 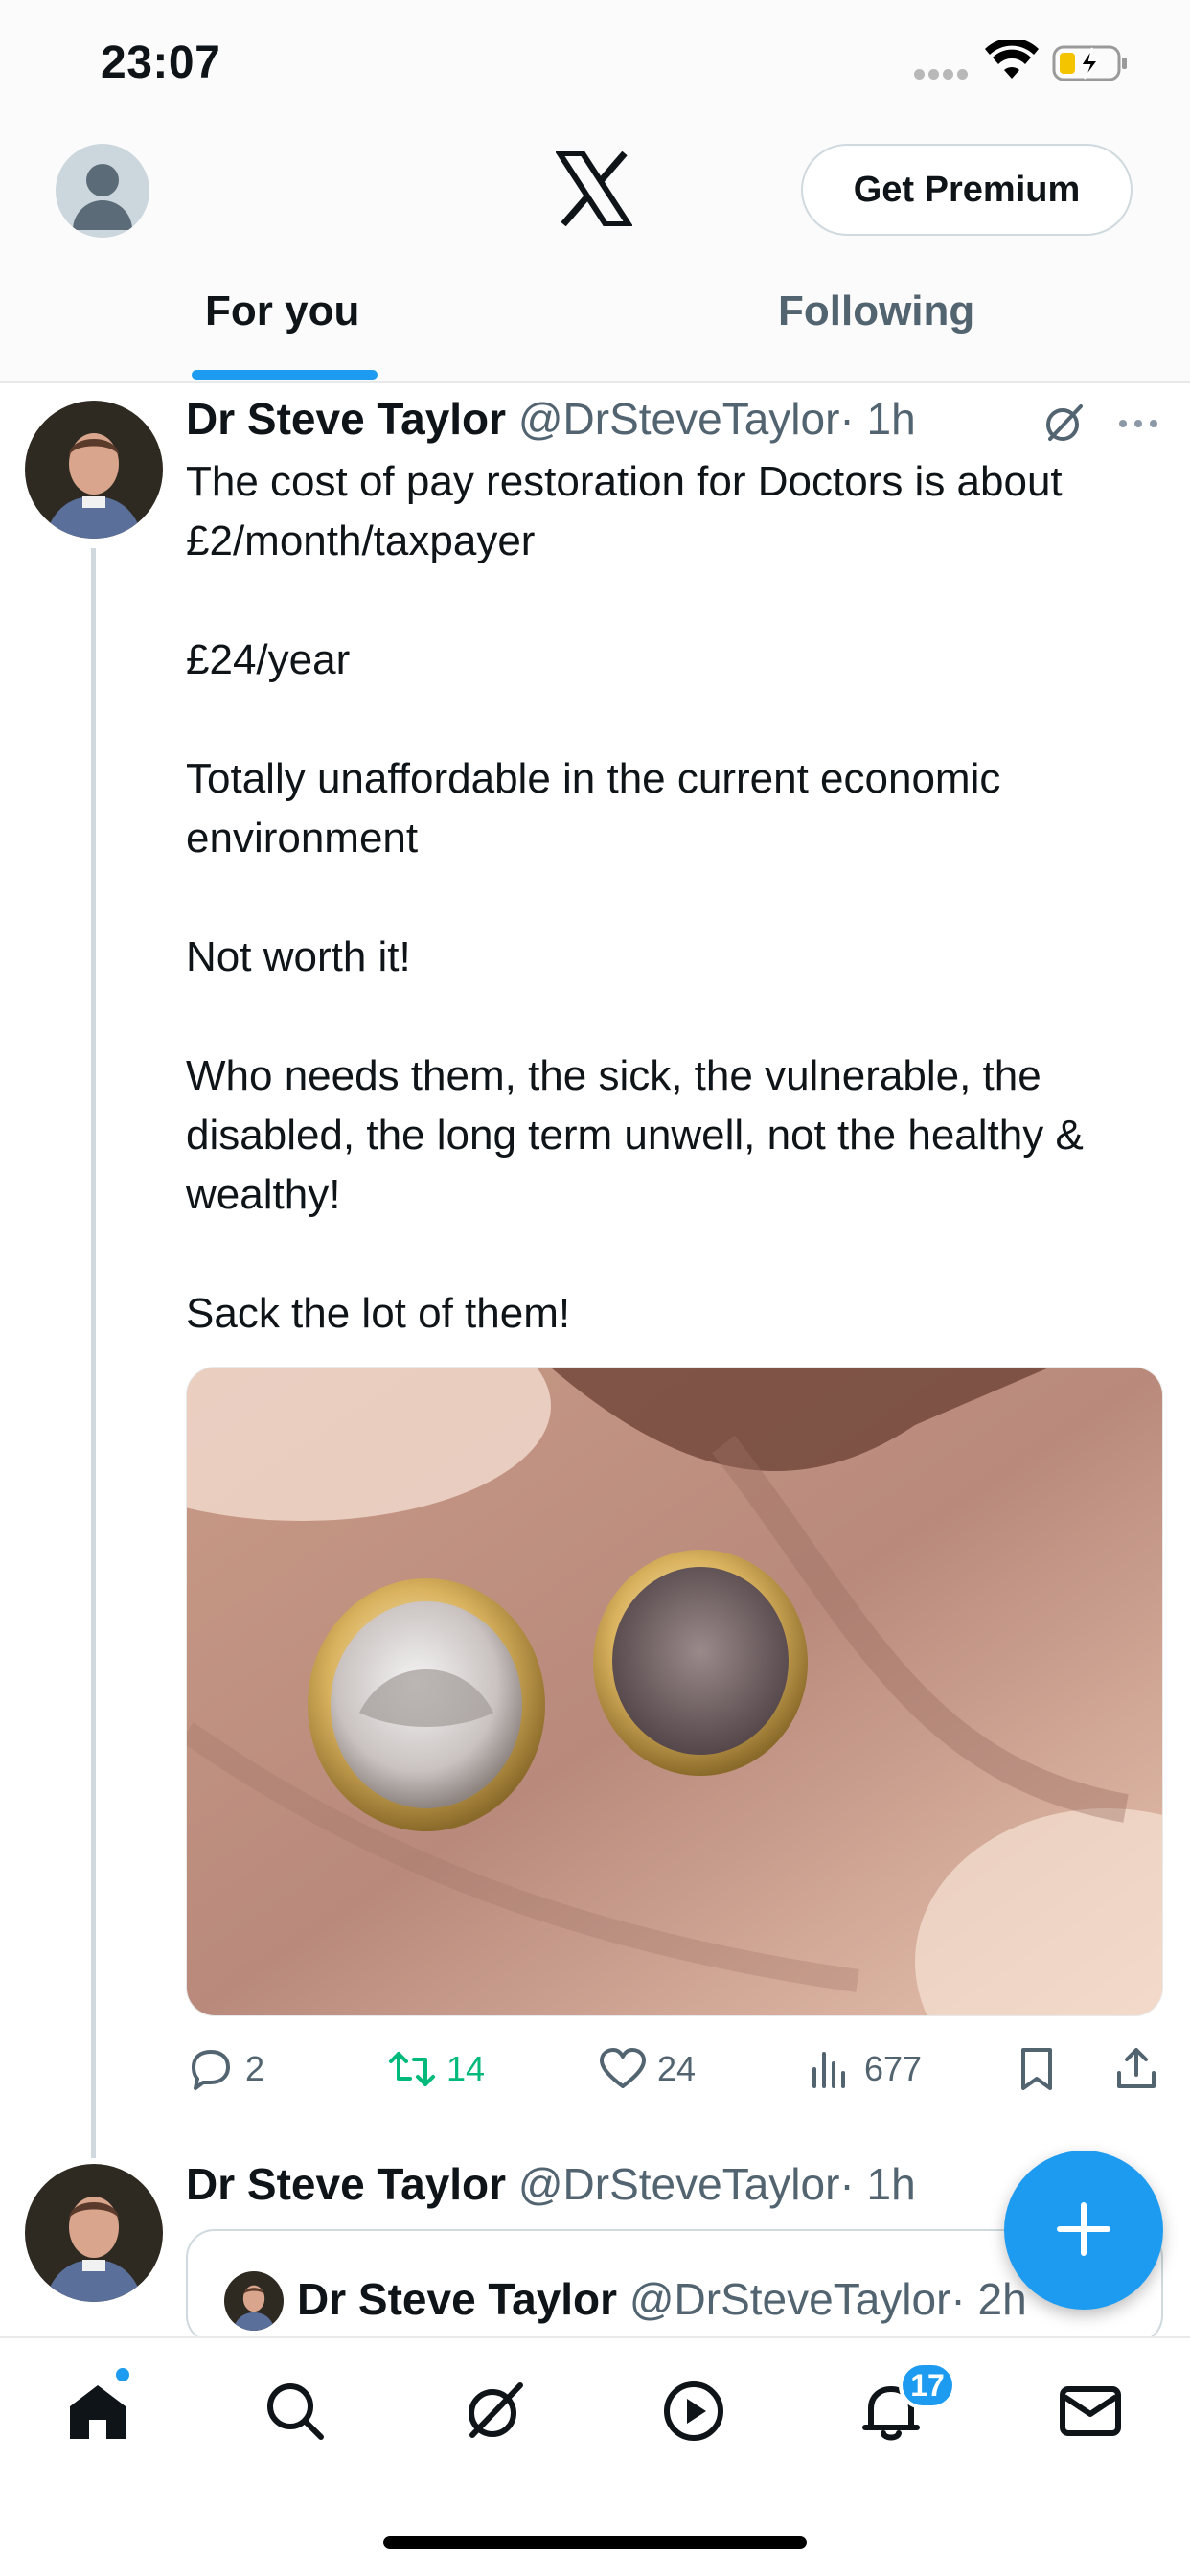 What do you see at coordinates (967, 190) in the screenshot?
I see `get-premium-button: Get Premium` at bounding box center [967, 190].